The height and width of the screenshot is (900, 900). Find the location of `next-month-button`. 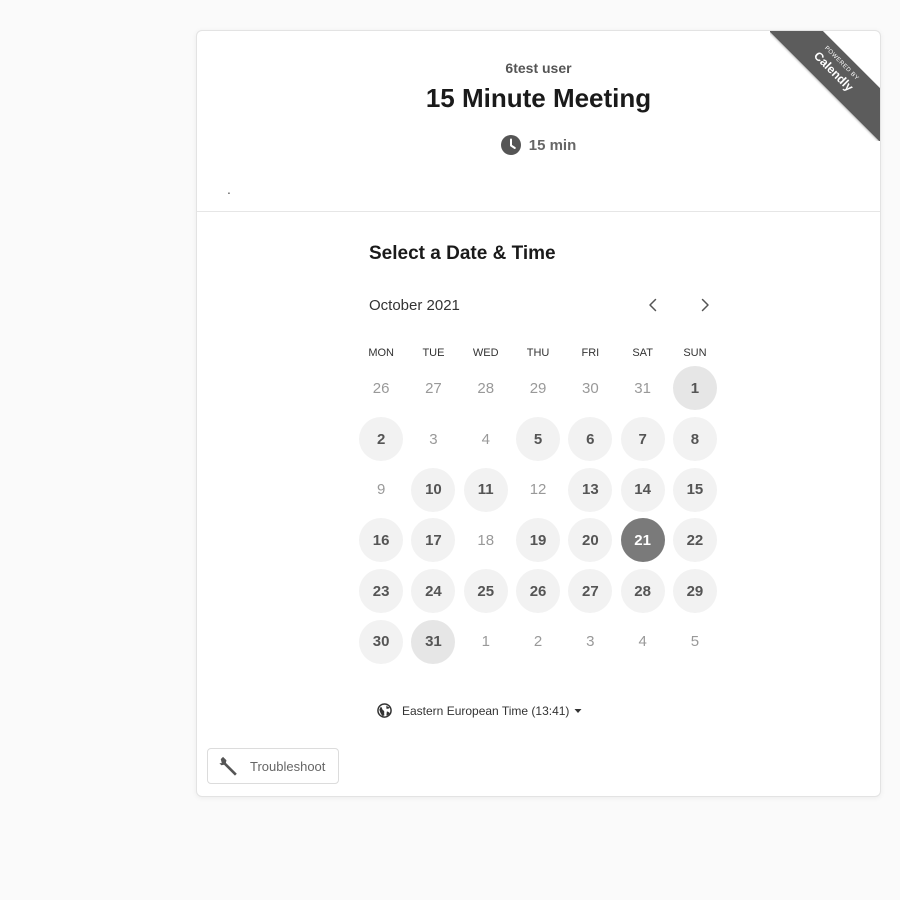

next-month-button is located at coordinates (705, 305).